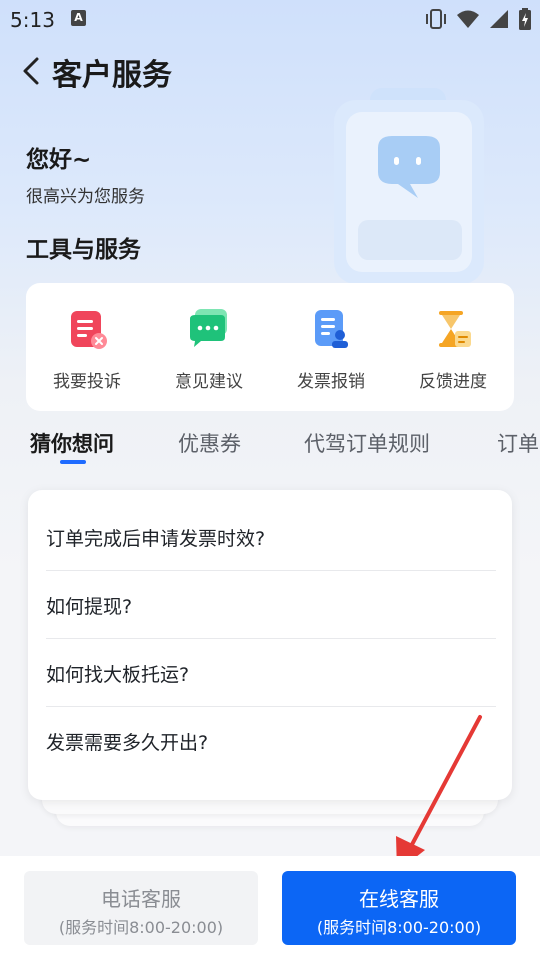  What do you see at coordinates (141, 927) in the screenshot?
I see `phone-service-hours: (服务时间8:00-20:00)` at bounding box center [141, 927].